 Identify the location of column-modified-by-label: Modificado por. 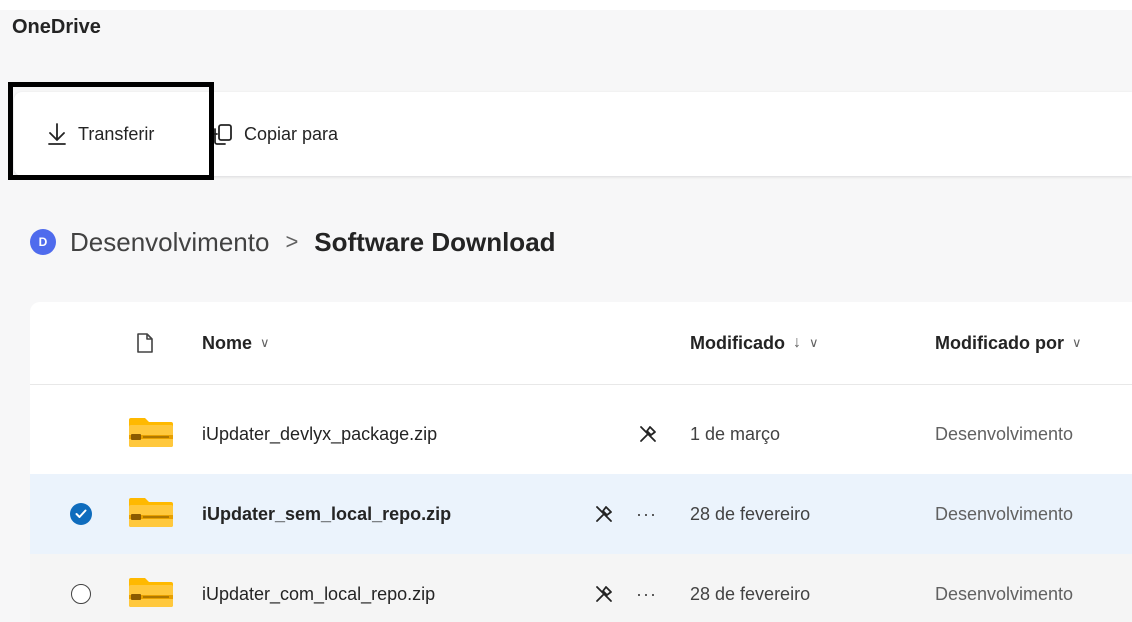
(999, 342).